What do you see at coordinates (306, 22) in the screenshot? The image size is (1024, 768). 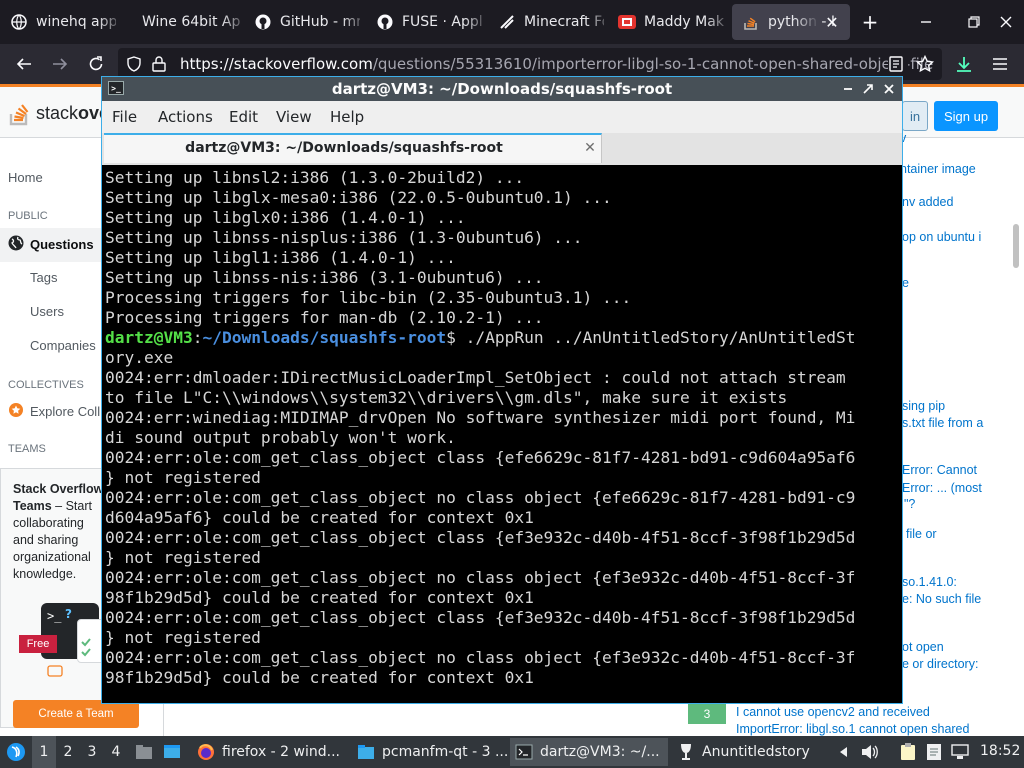 I see `browser-tab: GitHub - mr` at bounding box center [306, 22].